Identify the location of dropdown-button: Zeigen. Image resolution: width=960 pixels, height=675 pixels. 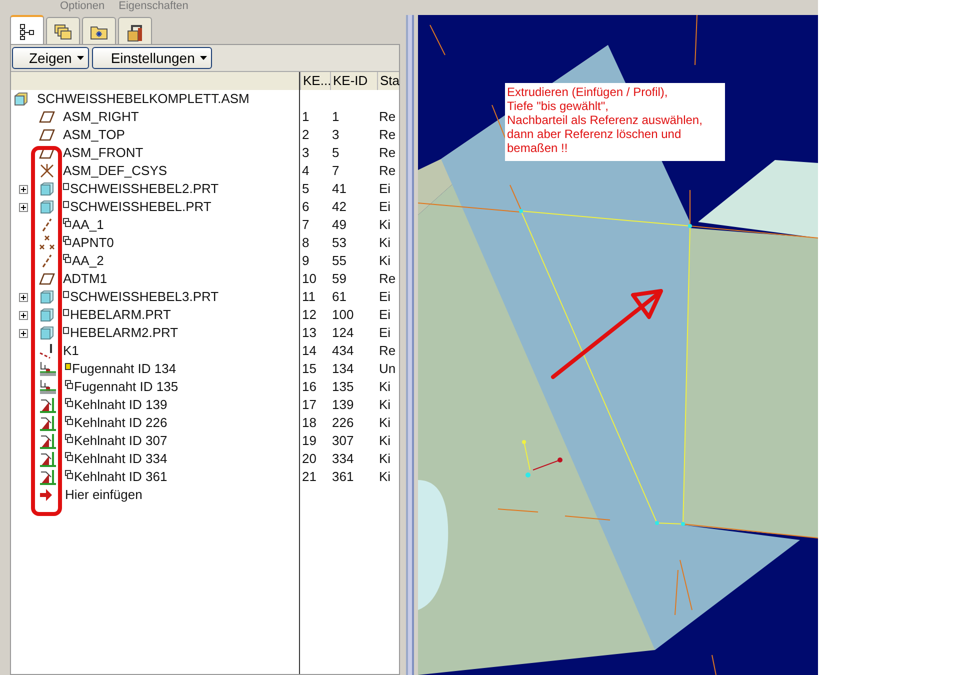
(50, 58).